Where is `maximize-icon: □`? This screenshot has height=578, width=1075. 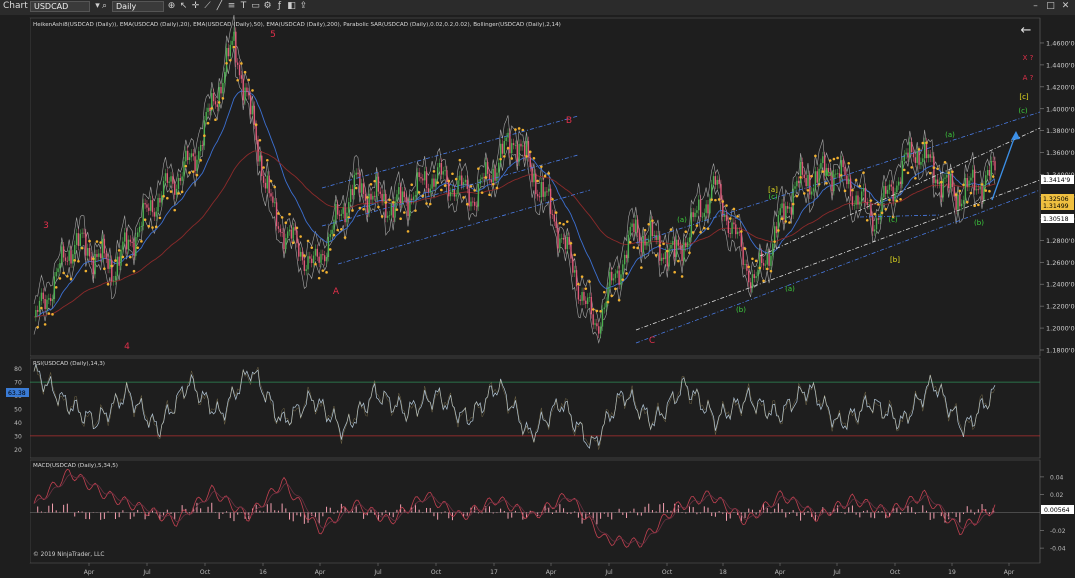
maximize-icon: □ is located at coordinates (1050, 6).